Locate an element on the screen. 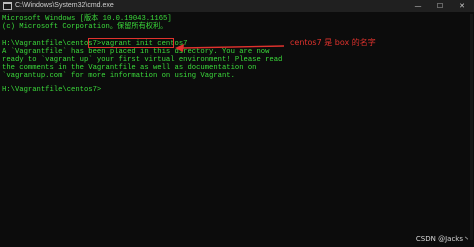 This screenshot has height=247, width=474. annotation-label: centos7 是 box 的名字 is located at coordinates (333, 42).